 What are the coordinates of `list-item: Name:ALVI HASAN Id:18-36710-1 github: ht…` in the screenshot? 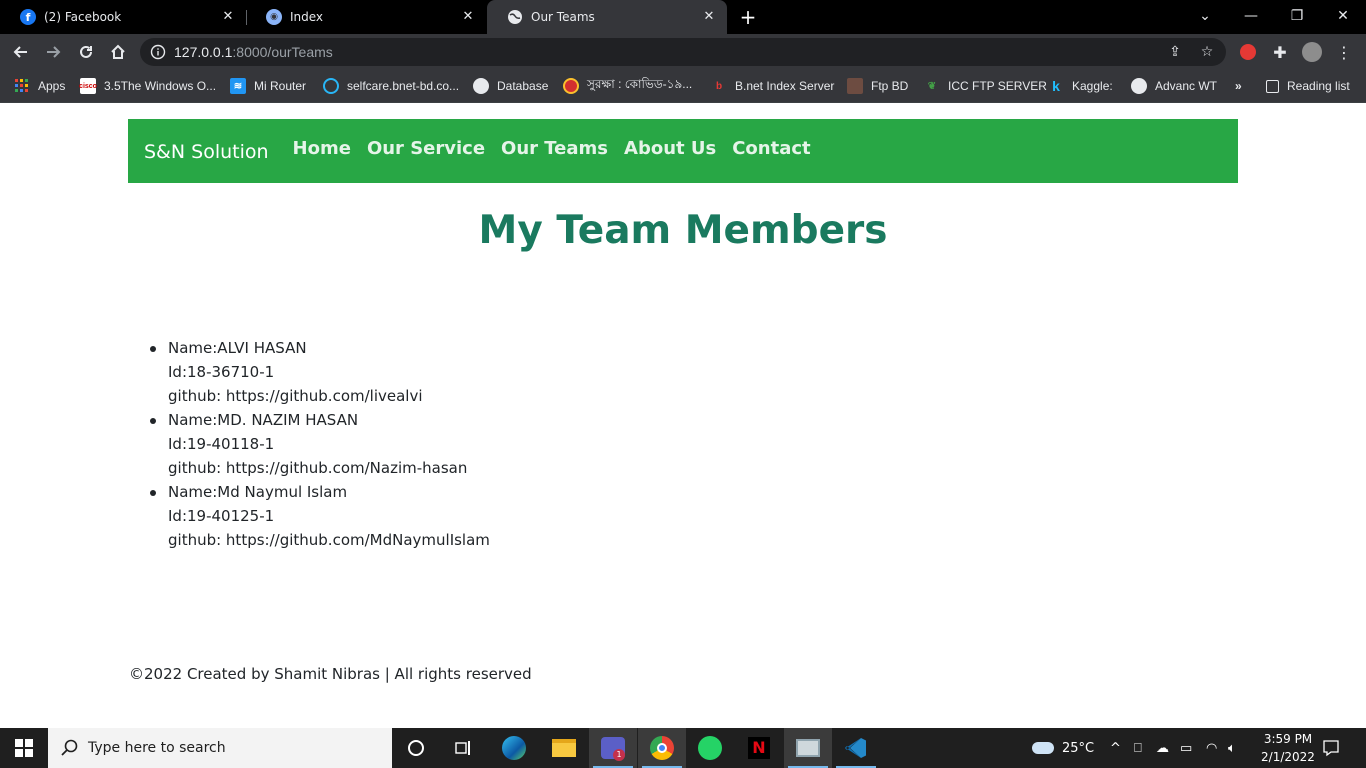 It's located at (320, 372).